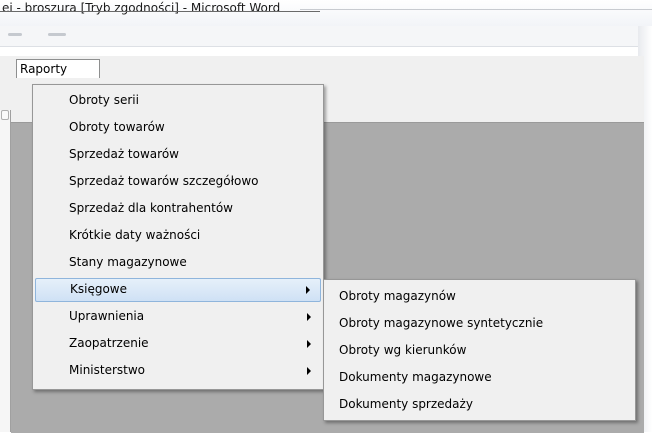  I want to click on menu-item-ministerstwo: Ministerstwo, so click(178, 371).